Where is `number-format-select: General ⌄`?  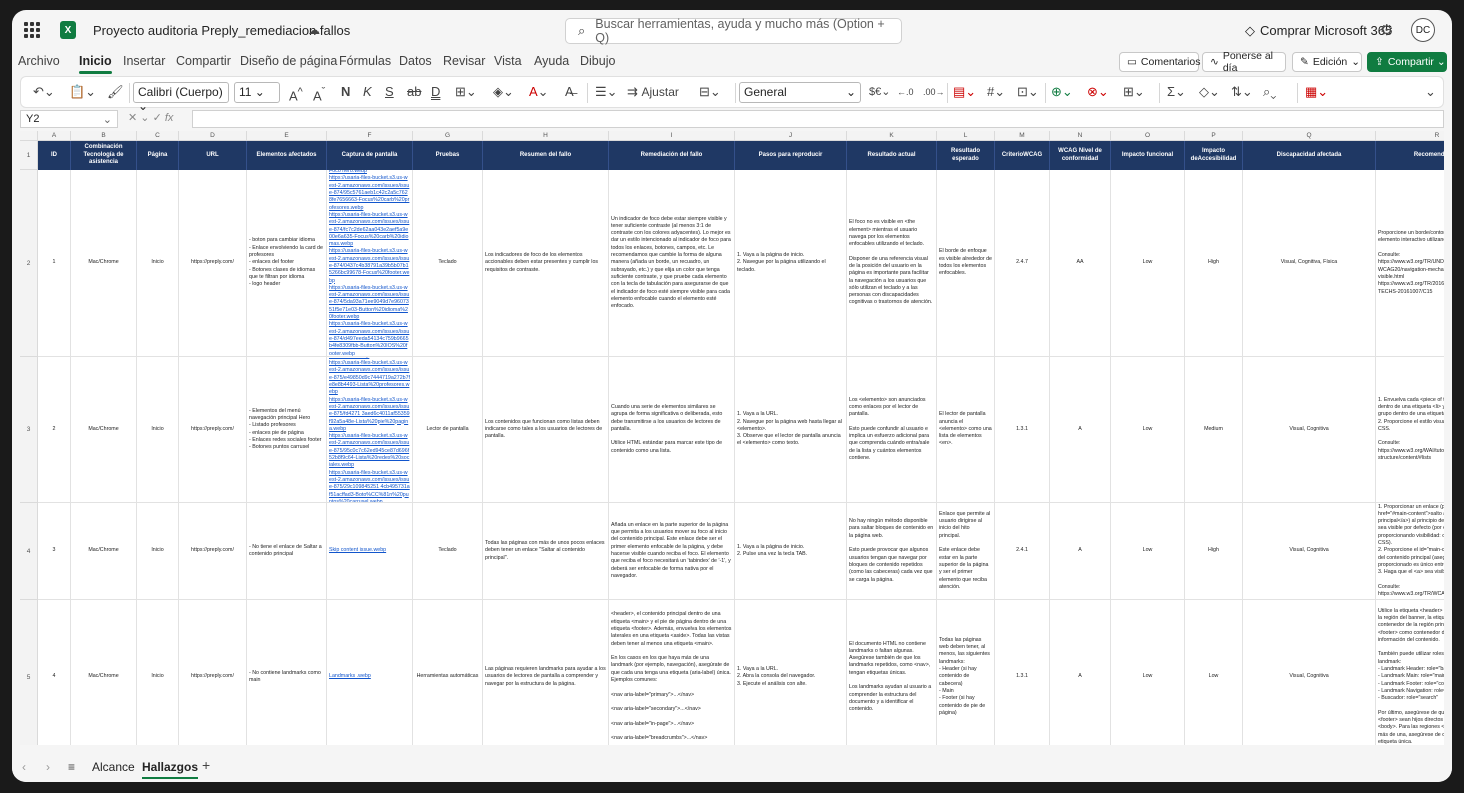 number-format-select: General ⌄ is located at coordinates (800, 92).